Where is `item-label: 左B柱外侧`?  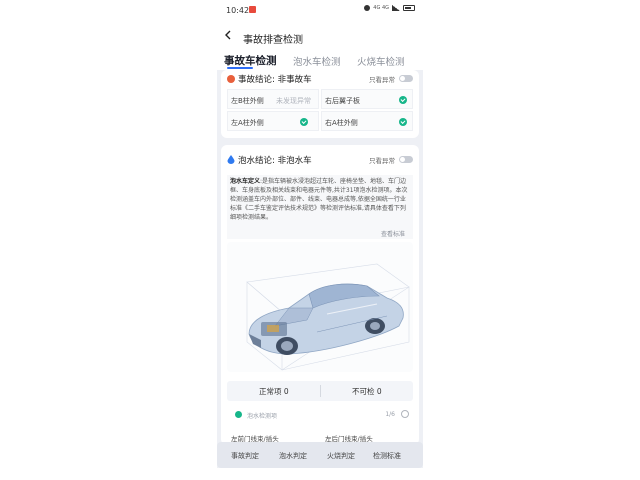
item-label: 左B柱外侧 is located at coordinates (247, 101).